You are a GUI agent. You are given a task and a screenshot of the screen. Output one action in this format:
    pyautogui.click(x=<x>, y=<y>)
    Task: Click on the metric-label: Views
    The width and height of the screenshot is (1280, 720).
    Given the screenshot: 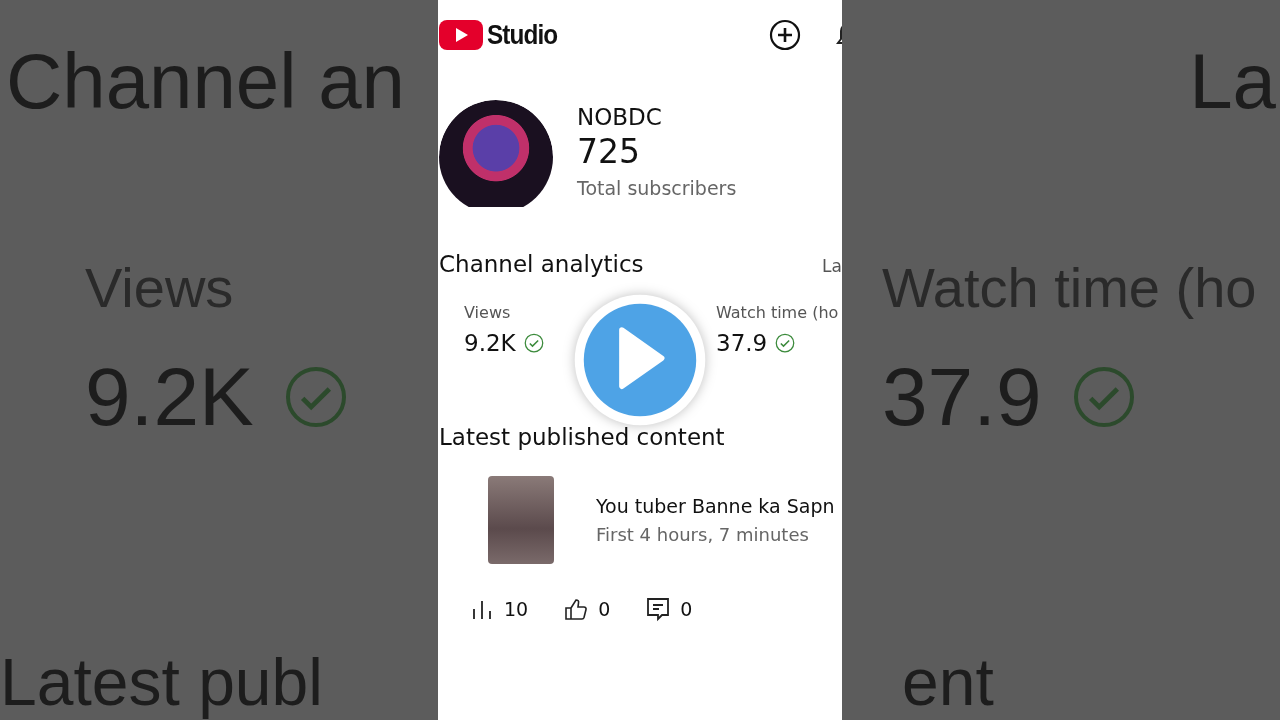 What is the action you would take?
    pyautogui.click(x=488, y=312)
    